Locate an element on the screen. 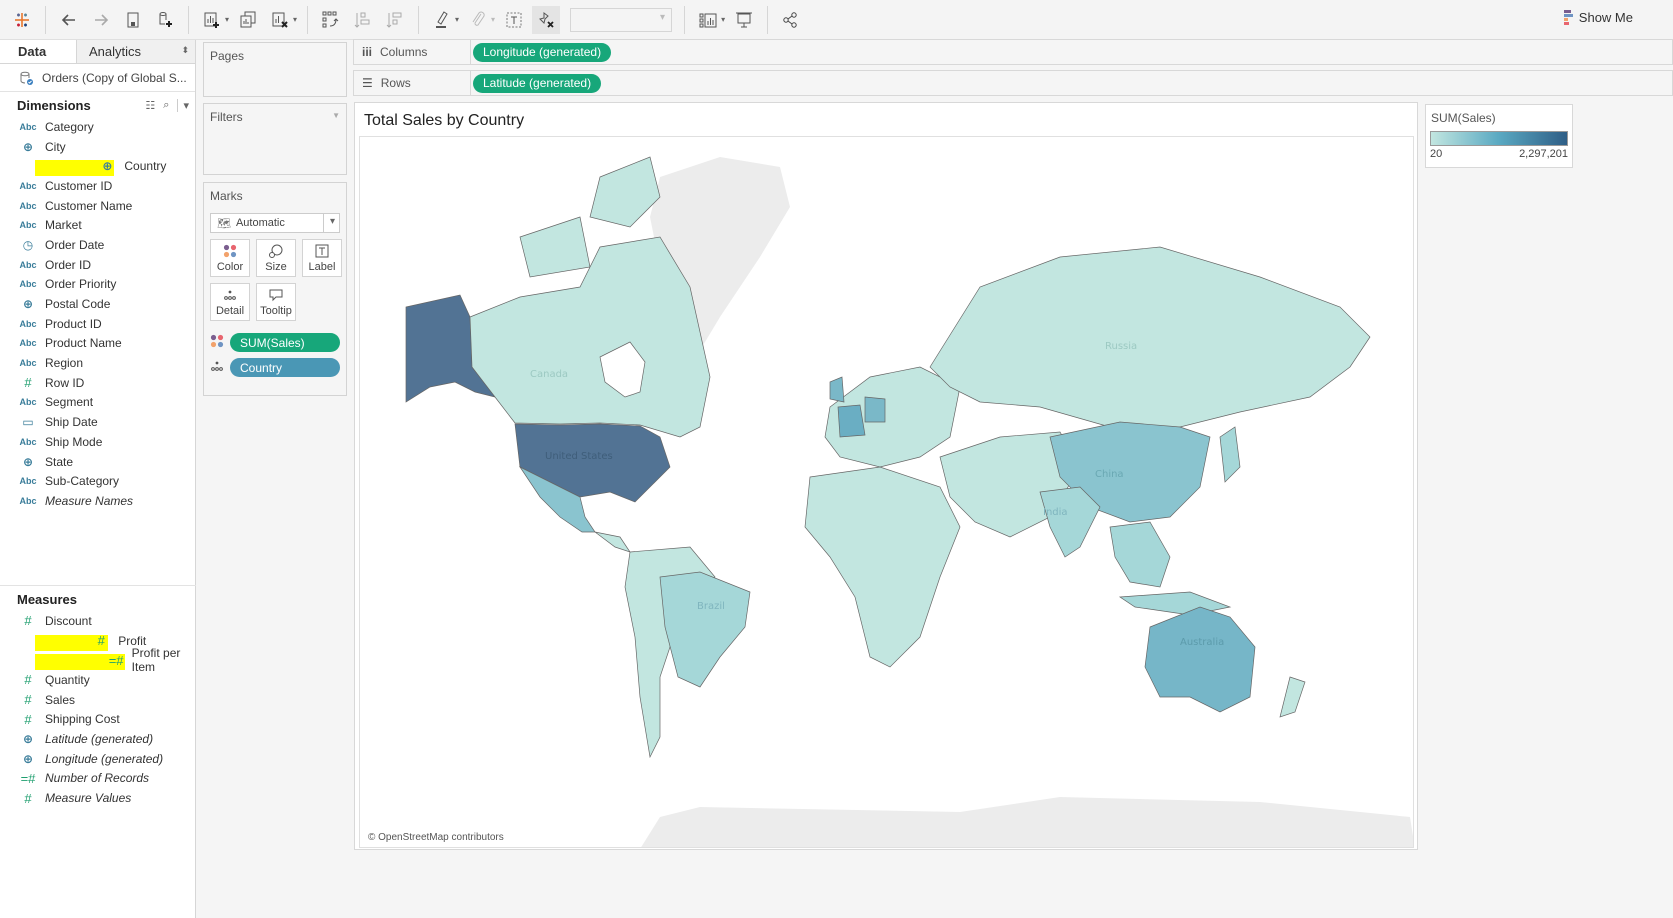 Image resolution: width=1673 pixels, height=918 pixels. country-russia is located at coordinates (1150, 337).